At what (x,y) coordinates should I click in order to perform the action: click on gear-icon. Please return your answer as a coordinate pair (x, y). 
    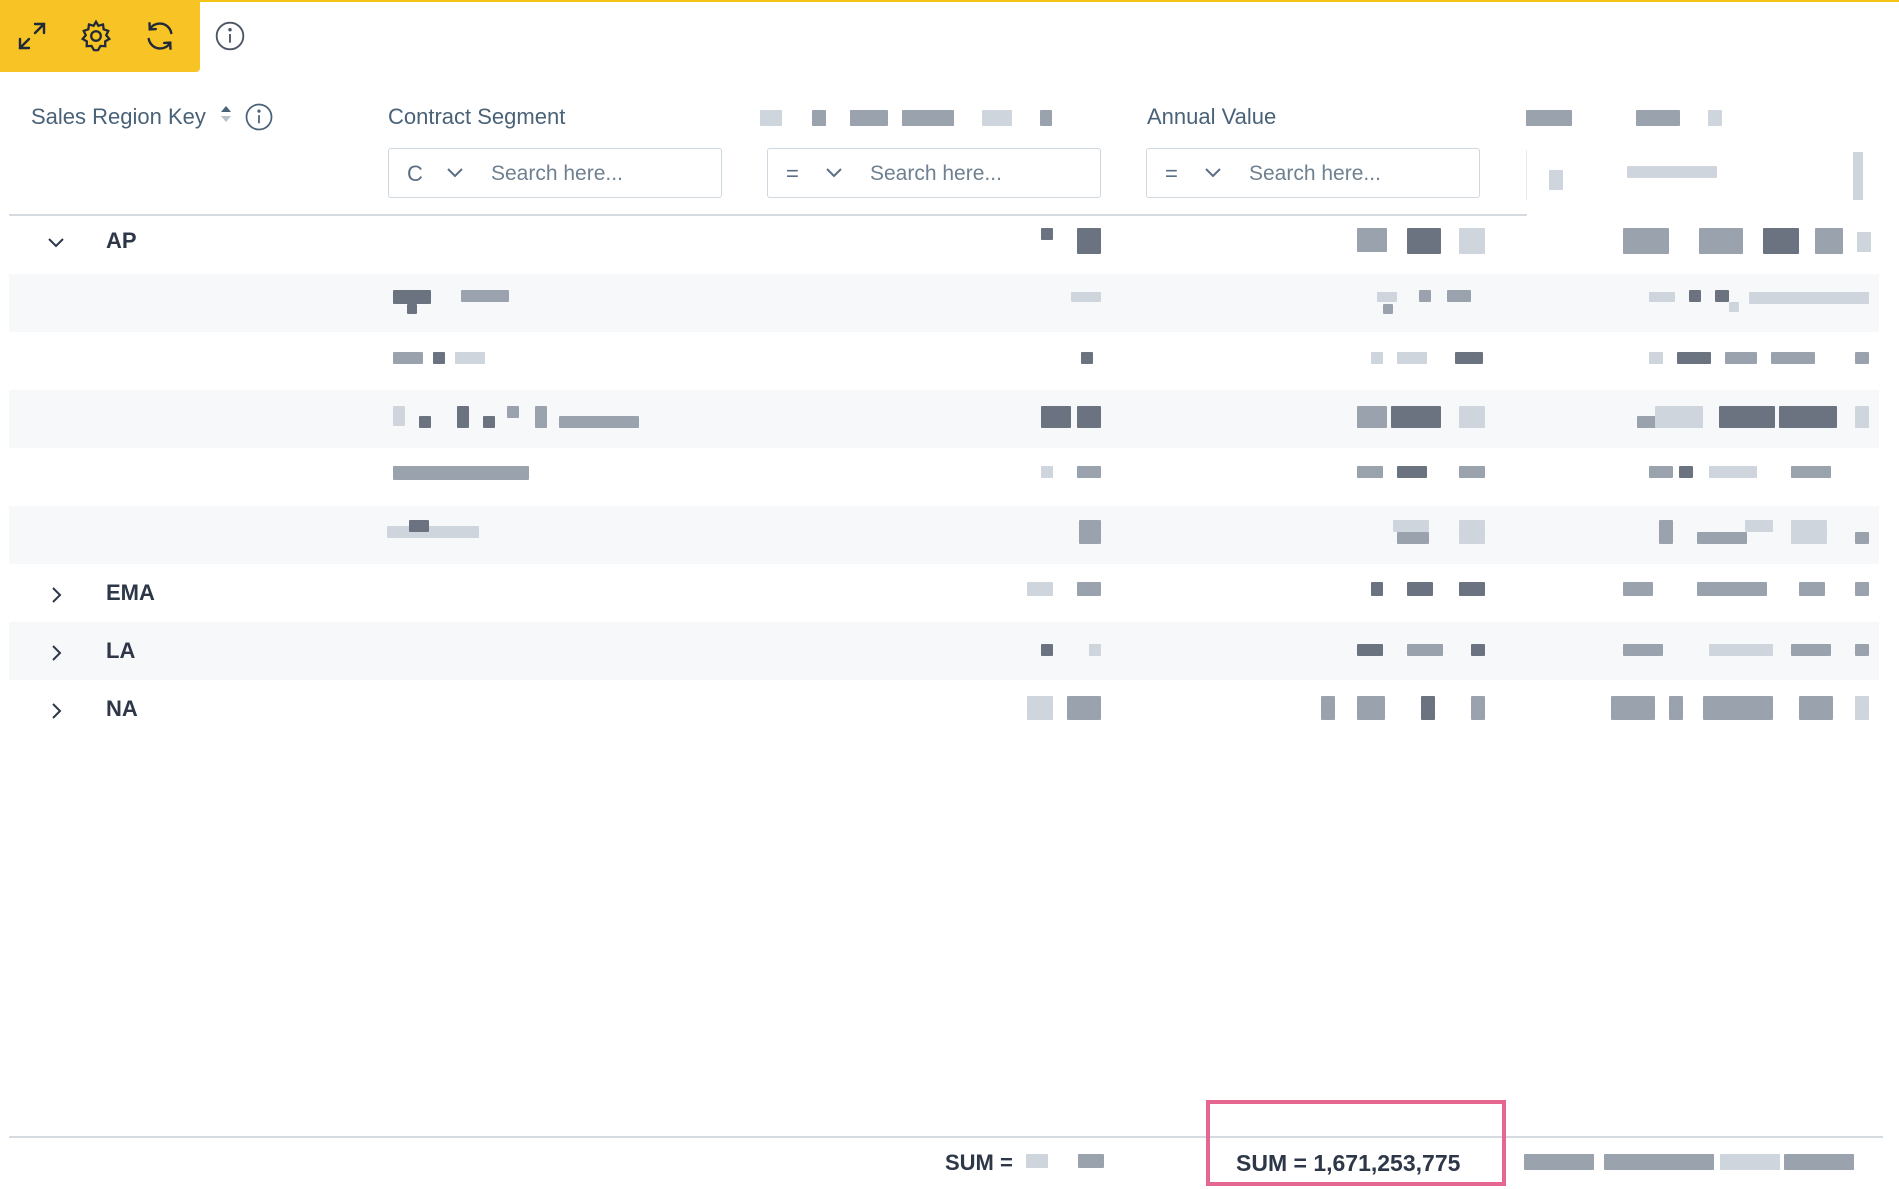
    Looking at the image, I should click on (96, 36).